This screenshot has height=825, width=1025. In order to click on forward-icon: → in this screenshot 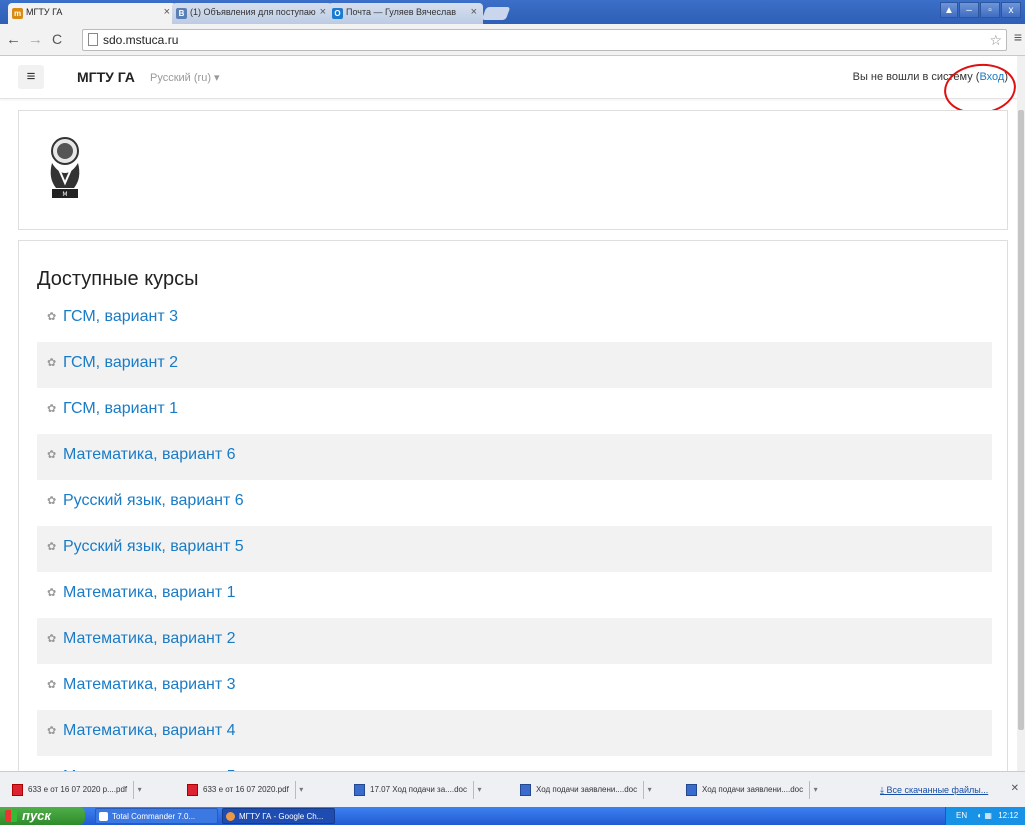, I will do `click(35, 39)`.